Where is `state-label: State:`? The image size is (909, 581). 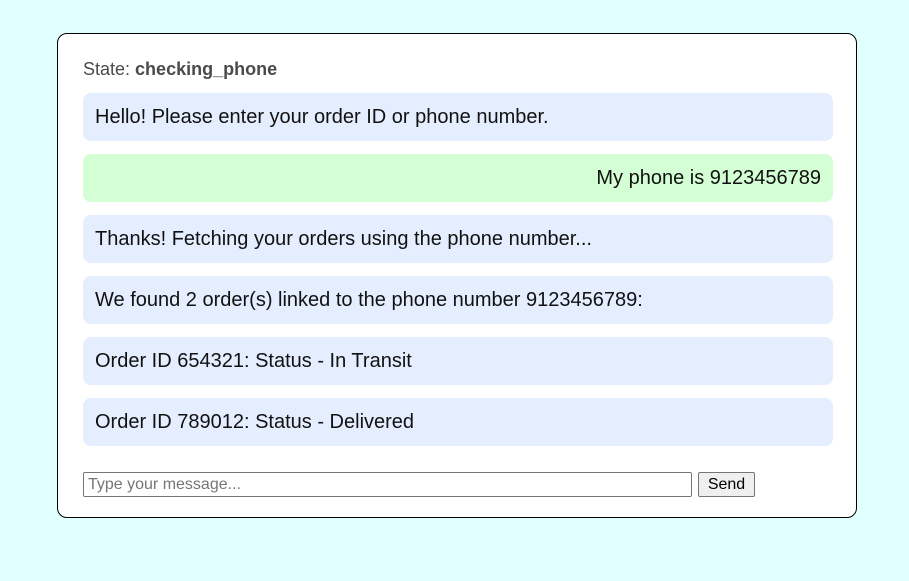 state-label: State: is located at coordinates (107, 69).